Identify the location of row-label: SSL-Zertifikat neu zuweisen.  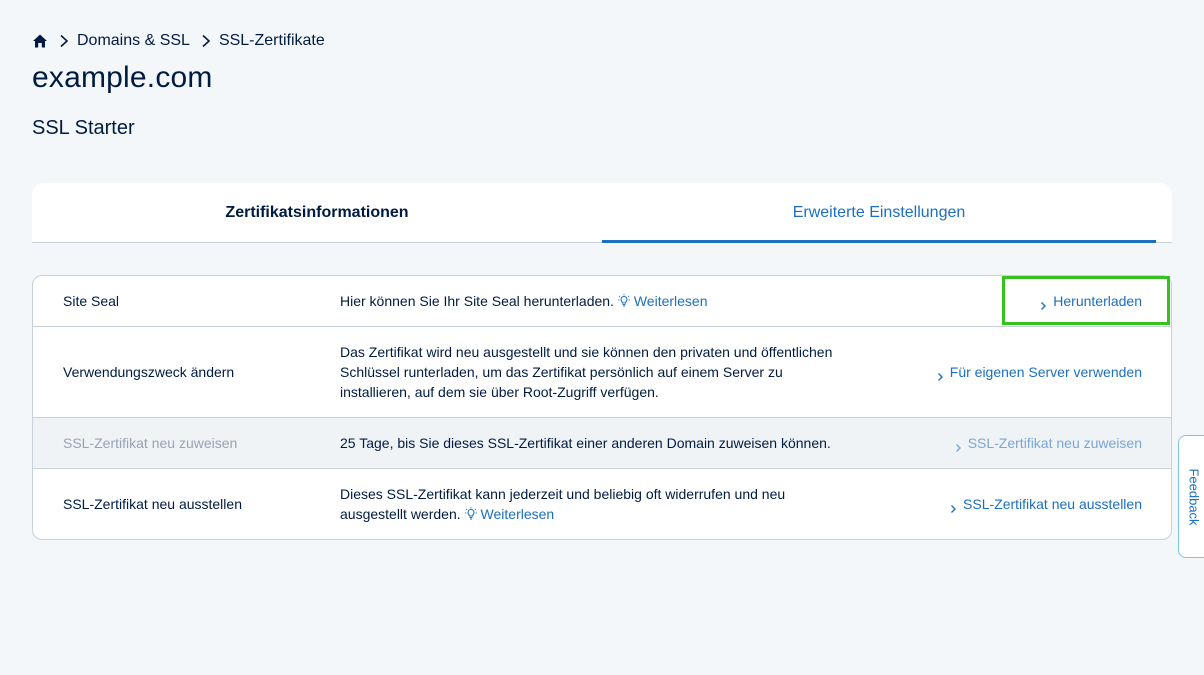
(150, 443).